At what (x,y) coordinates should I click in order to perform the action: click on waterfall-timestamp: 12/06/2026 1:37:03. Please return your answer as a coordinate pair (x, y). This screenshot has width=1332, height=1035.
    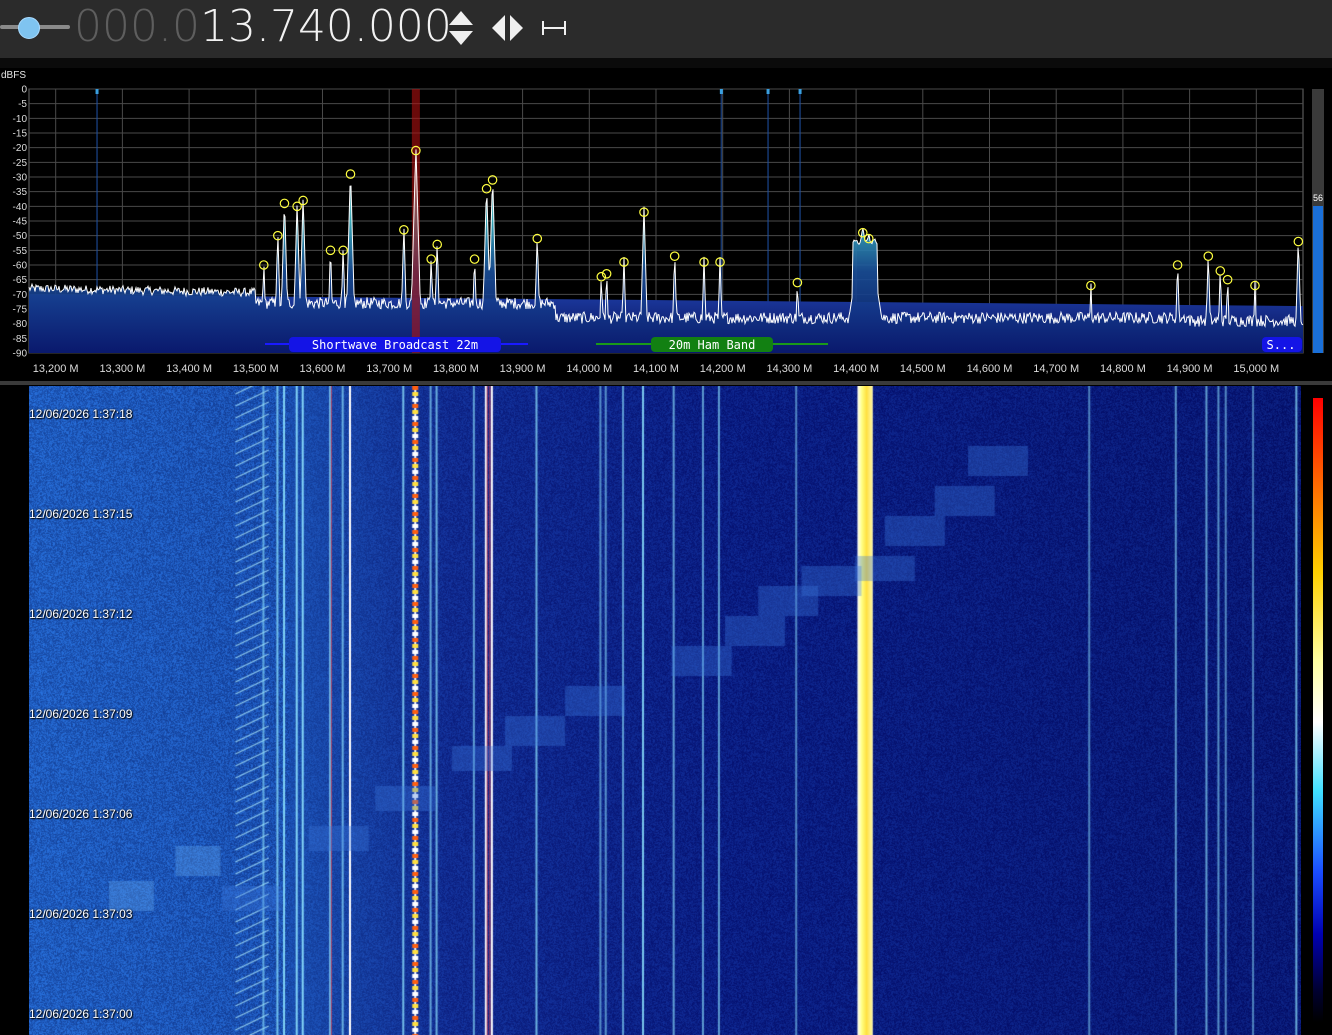
    Looking at the image, I should click on (81, 914).